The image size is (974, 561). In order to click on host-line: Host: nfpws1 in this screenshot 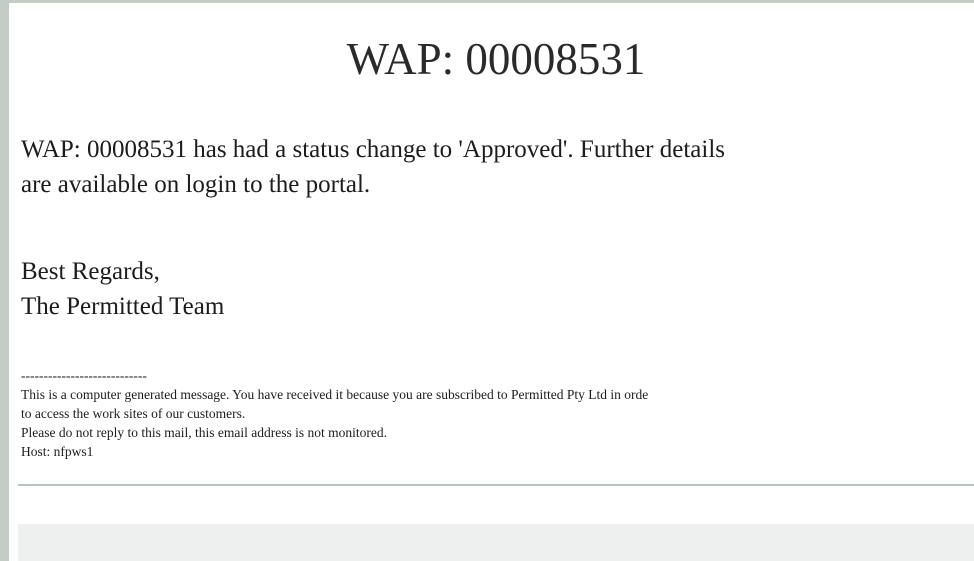, I will do `click(57, 451)`.